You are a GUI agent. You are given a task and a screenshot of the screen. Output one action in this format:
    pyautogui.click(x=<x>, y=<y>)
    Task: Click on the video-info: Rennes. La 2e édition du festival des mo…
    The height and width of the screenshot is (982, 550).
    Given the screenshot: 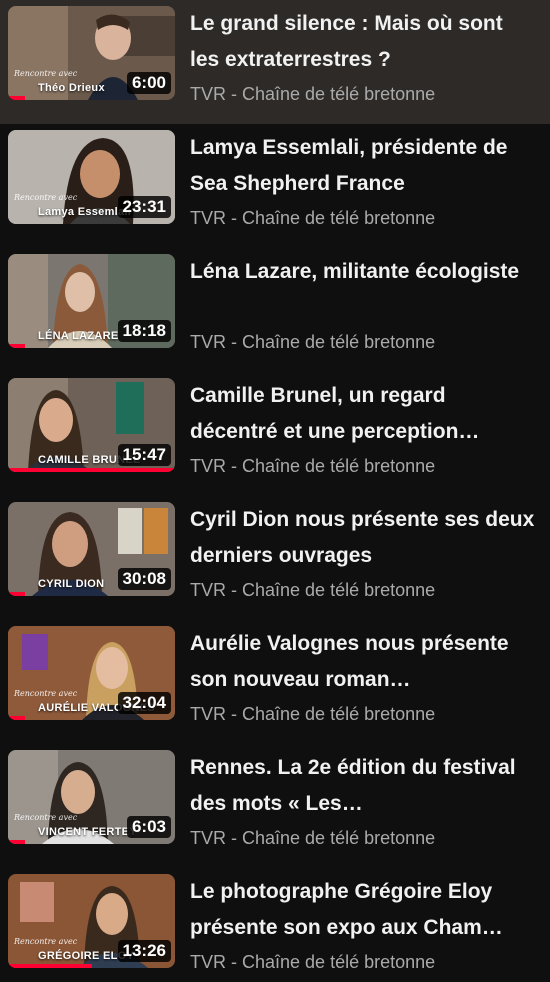 What is the action you would take?
    pyautogui.click(x=362, y=801)
    